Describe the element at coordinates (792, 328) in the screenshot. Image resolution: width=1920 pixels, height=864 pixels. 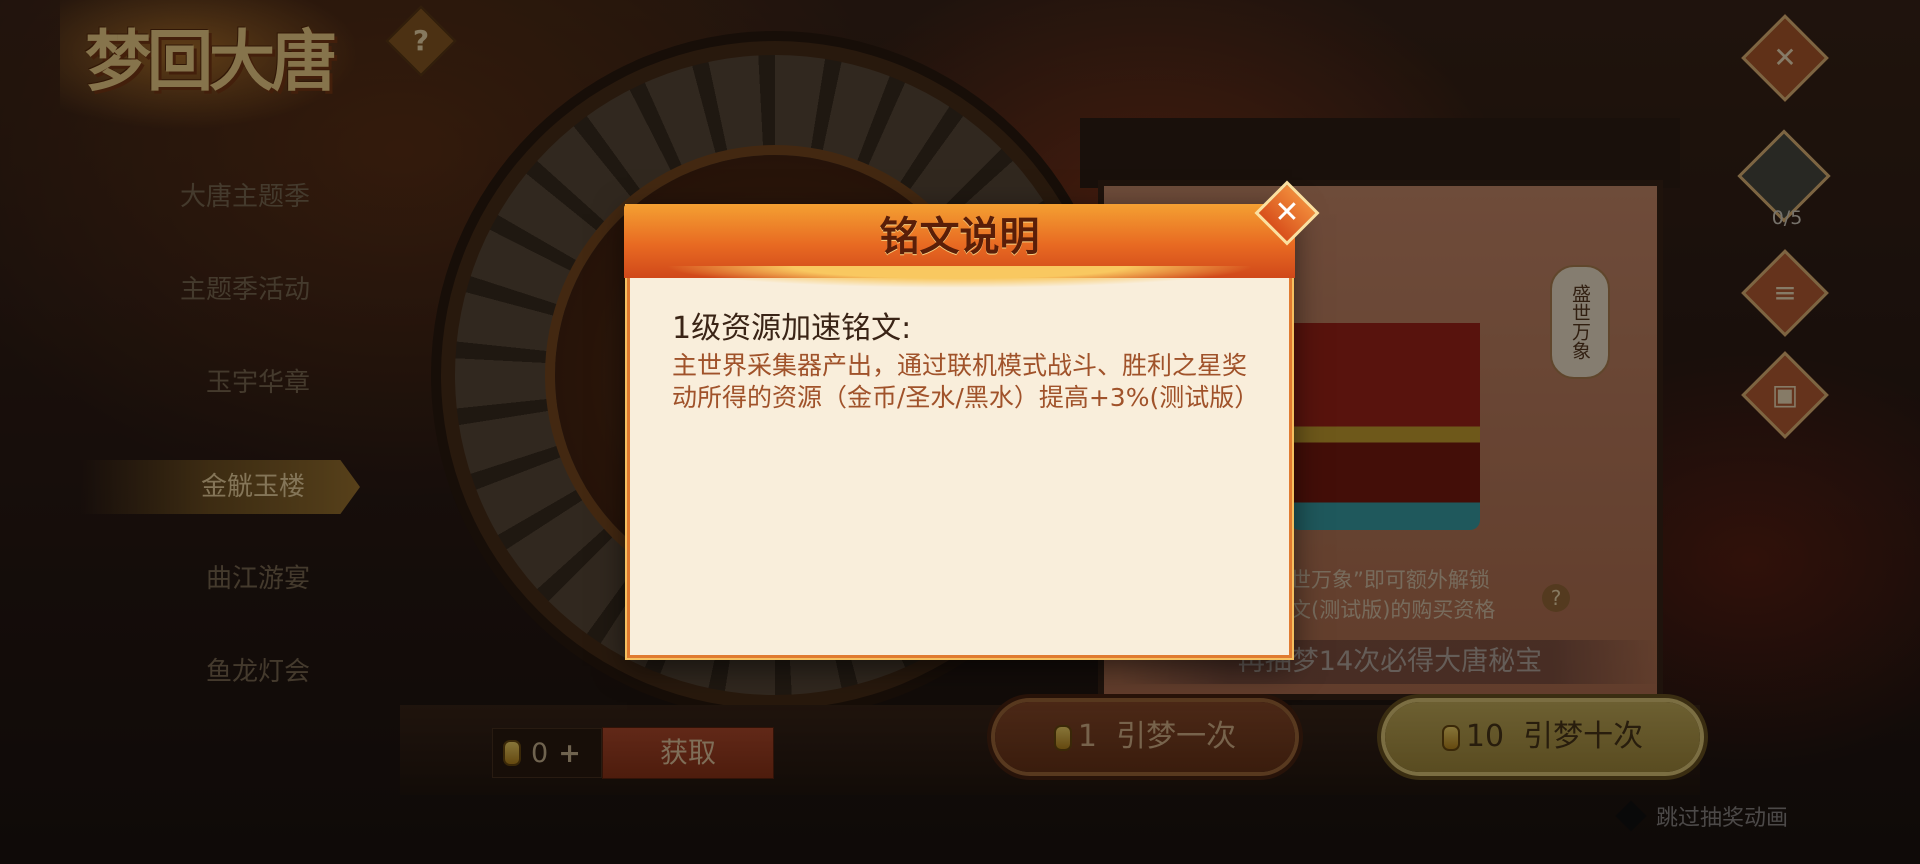
I see `inscription-heading: 1级资源加速铭文:` at that location.